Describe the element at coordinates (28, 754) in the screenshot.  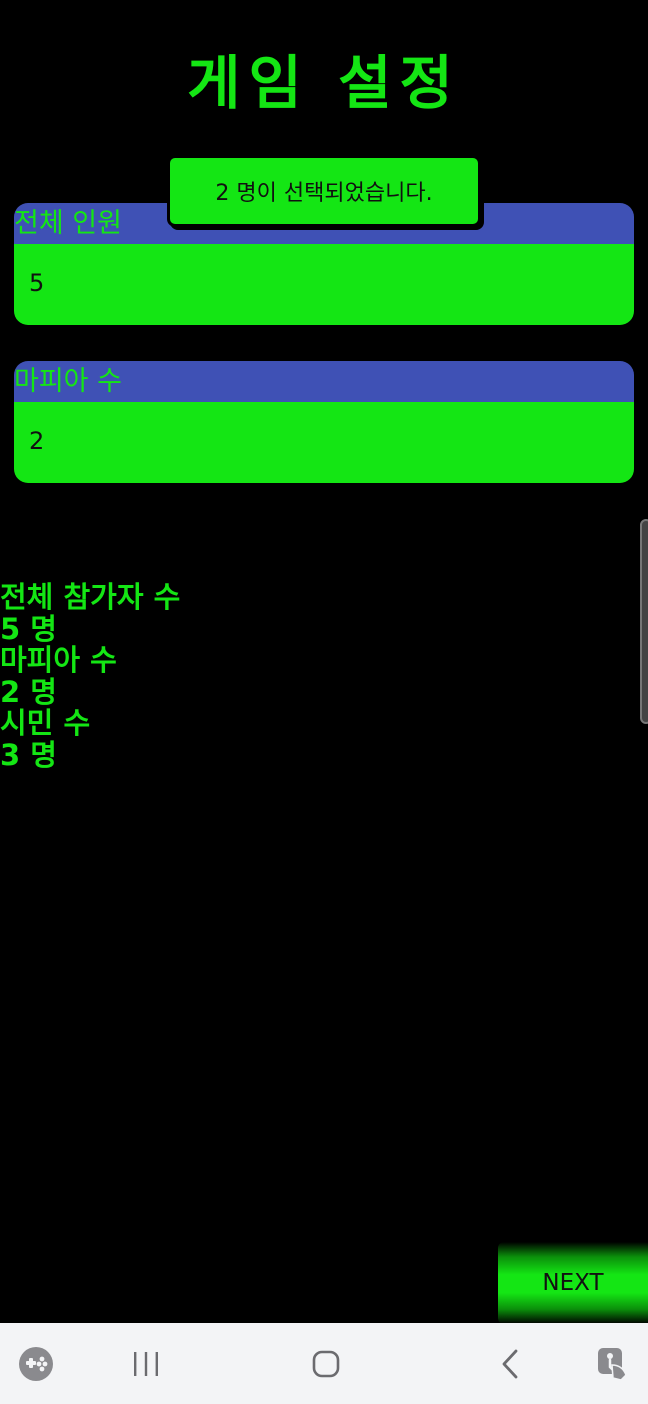
I see `summary-citizen-value: 3 명` at that location.